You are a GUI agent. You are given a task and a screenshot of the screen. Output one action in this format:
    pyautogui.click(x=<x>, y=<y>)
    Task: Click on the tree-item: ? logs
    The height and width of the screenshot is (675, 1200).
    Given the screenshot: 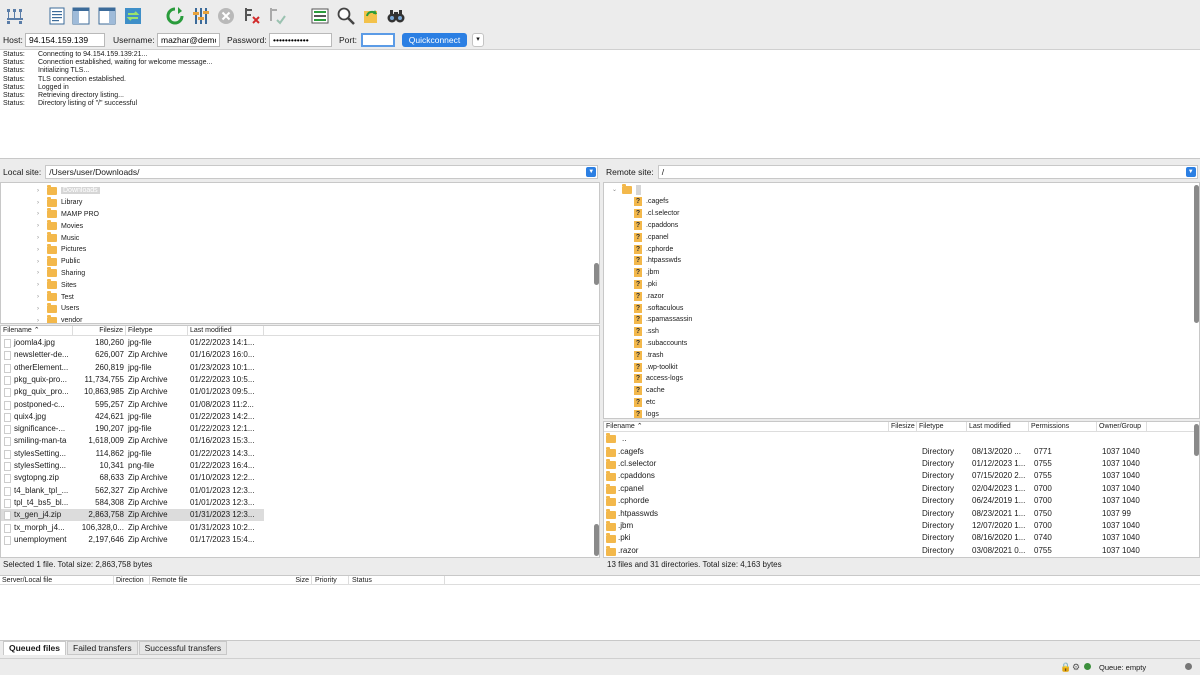 What is the action you would take?
    pyautogui.click(x=646, y=413)
    